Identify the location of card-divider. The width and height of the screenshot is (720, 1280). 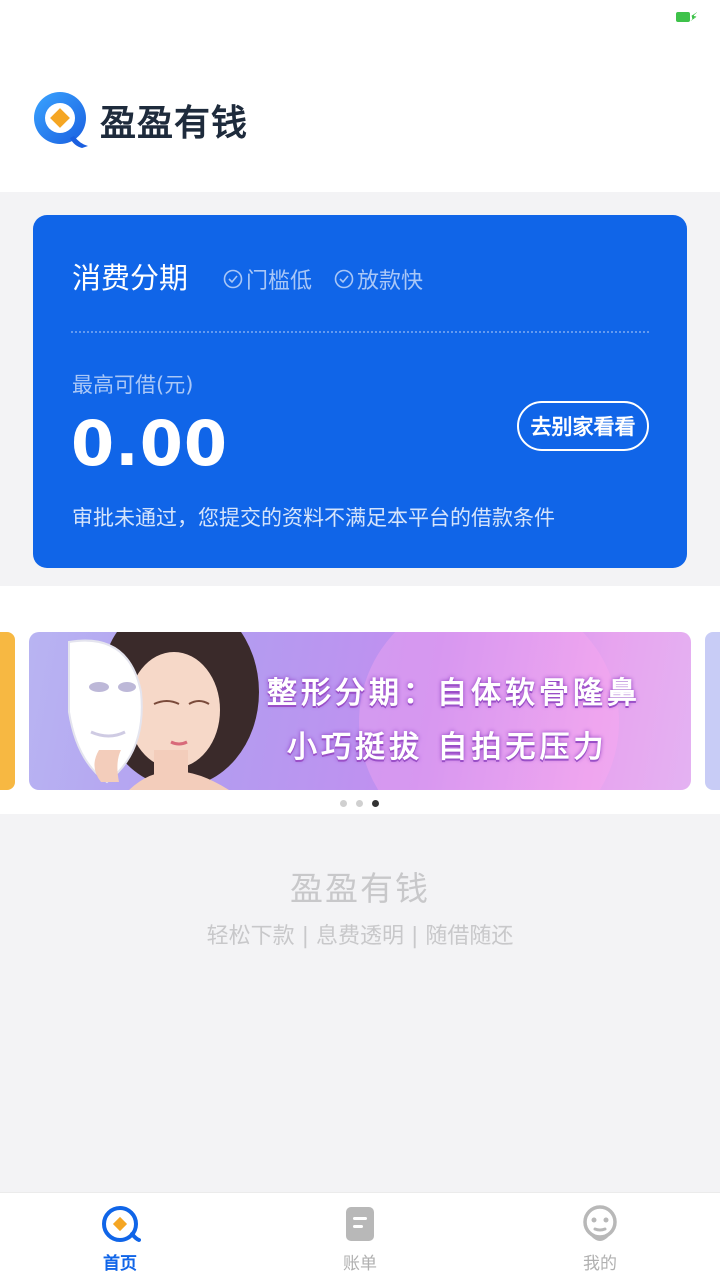
(360, 332).